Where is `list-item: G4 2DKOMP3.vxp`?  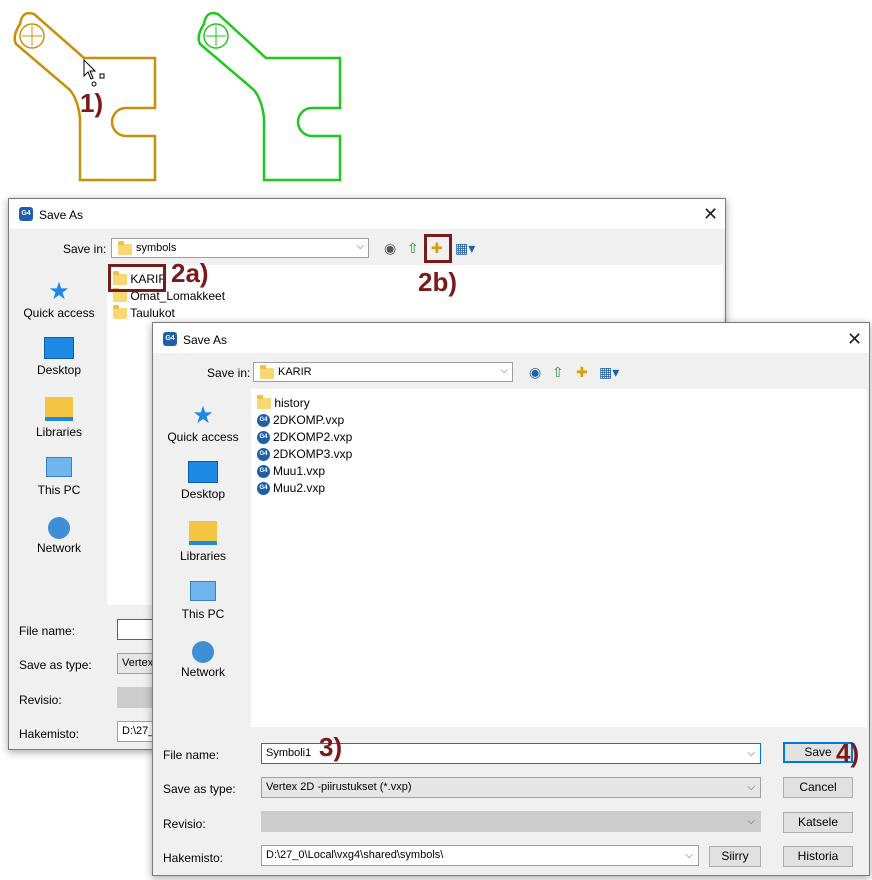 list-item: G4 2DKOMP3.vxp is located at coordinates (304, 454).